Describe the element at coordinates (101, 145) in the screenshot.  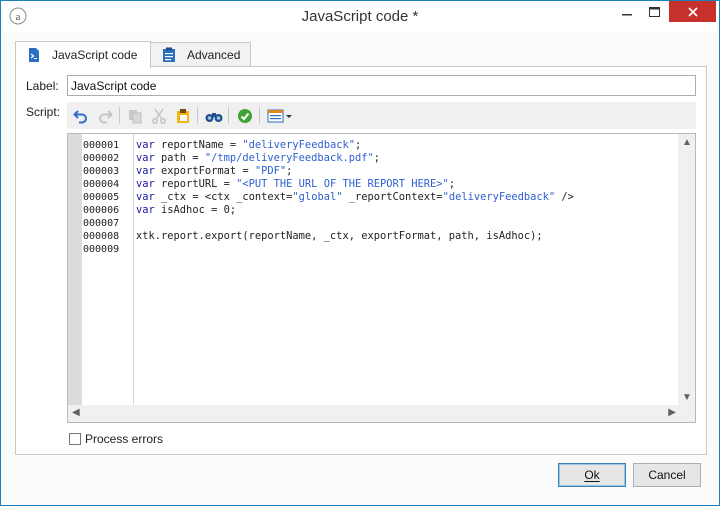
I see `line-number: 000001` at that location.